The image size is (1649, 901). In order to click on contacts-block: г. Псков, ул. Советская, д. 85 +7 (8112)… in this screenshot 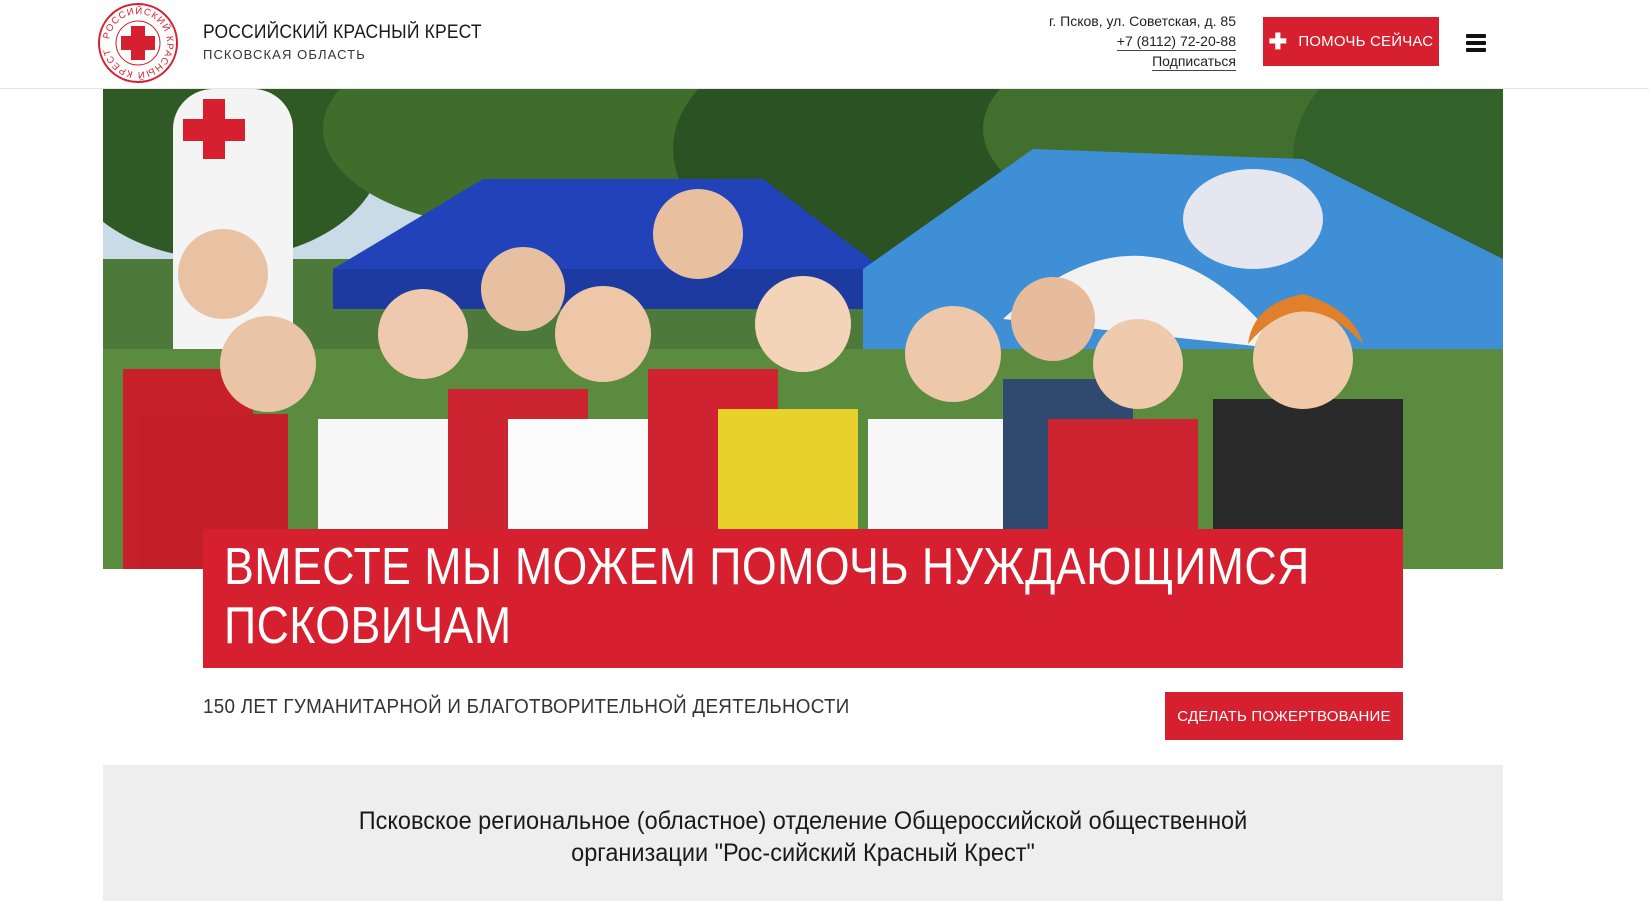, I will do `click(1142, 41)`.